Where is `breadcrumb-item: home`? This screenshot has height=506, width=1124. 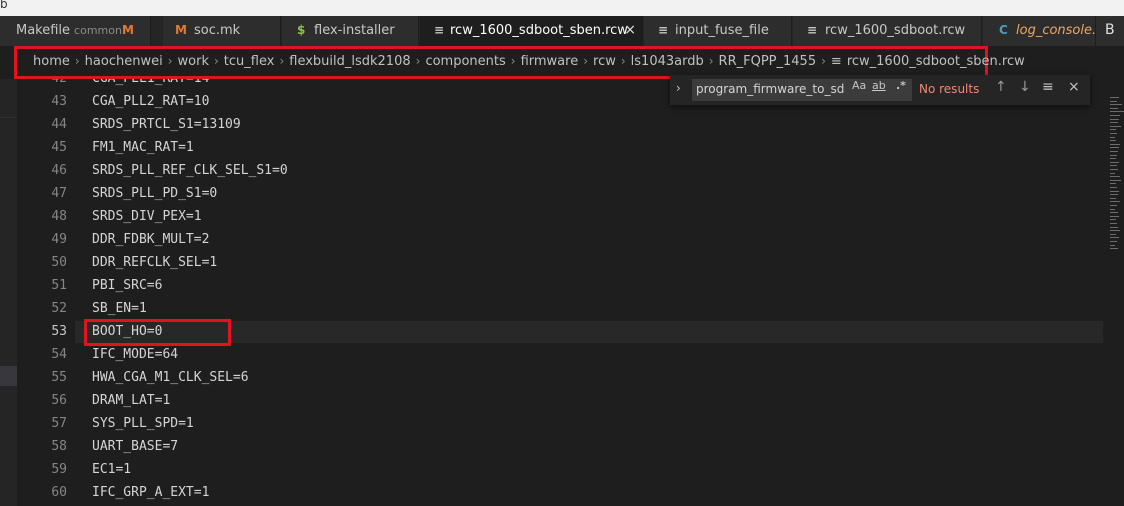
breadcrumb-item: home is located at coordinates (51, 61).